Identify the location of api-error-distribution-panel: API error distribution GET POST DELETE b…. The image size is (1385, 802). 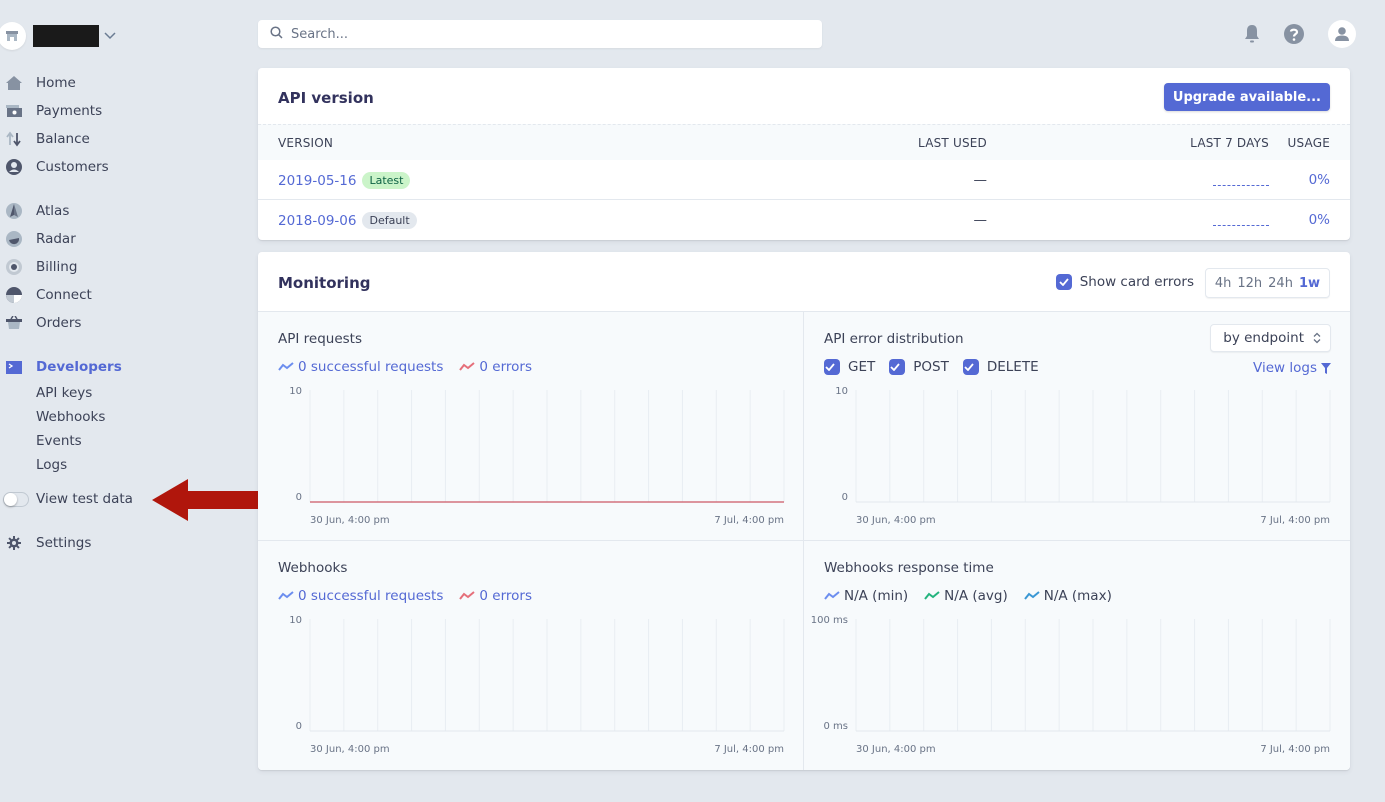
(1077, 426).